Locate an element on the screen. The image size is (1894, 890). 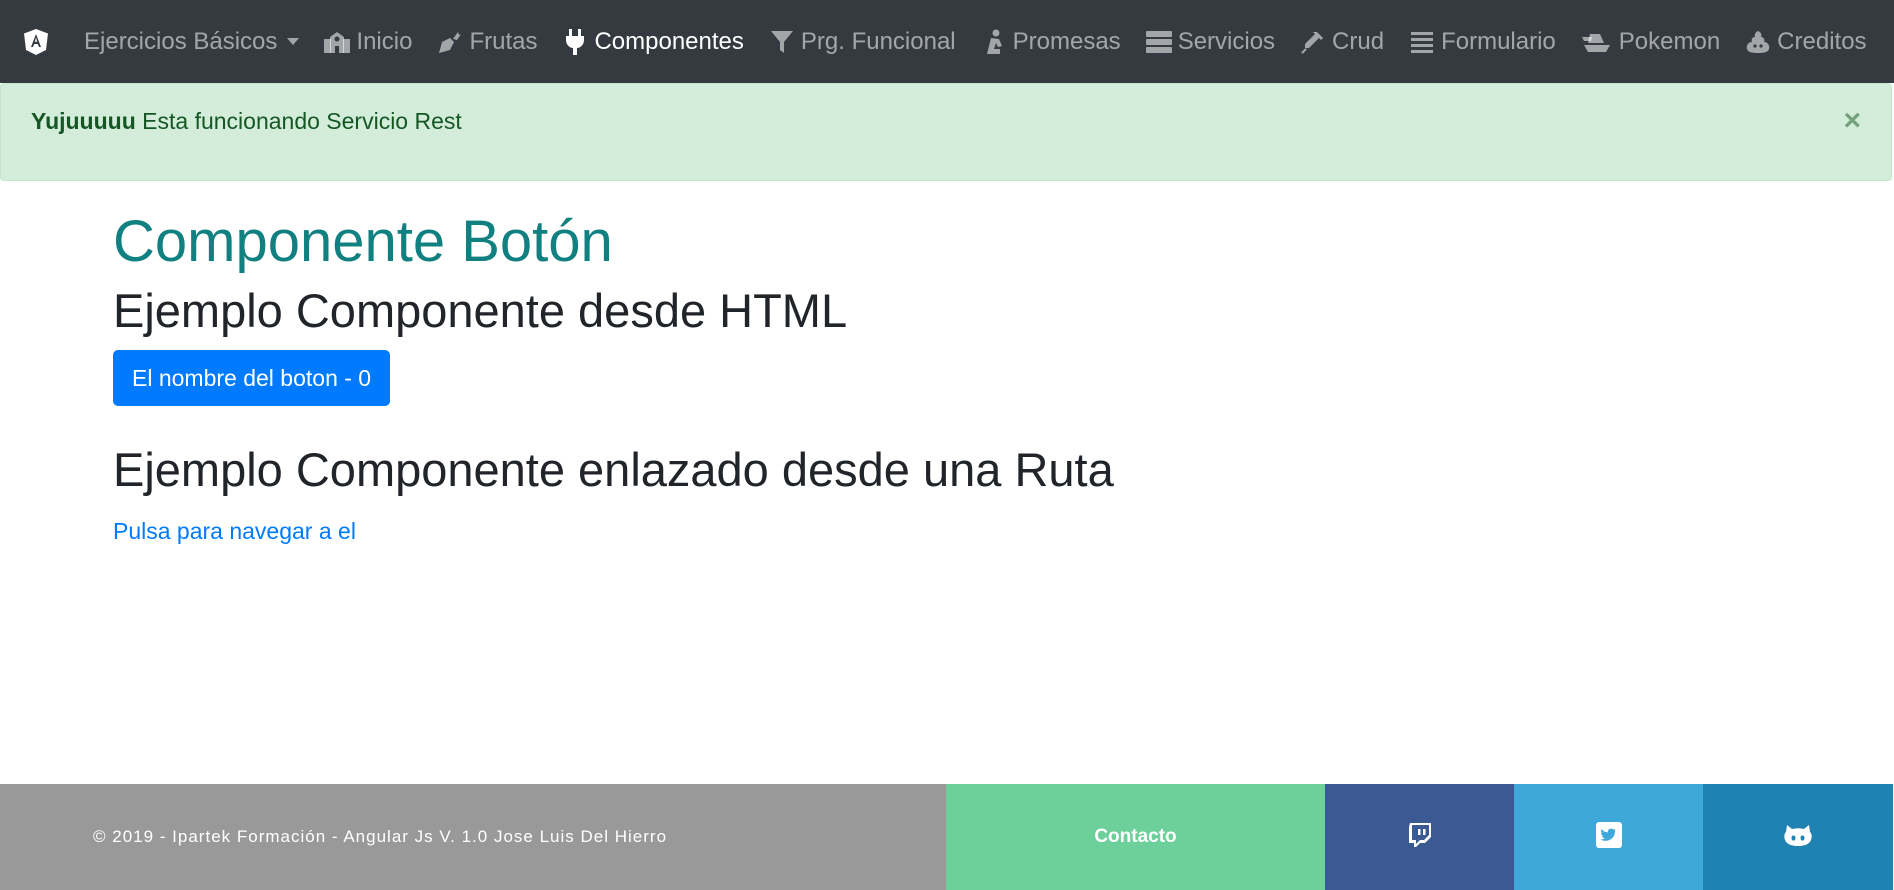
component-button: El nombre del boton - 0 is located at coordinates (252, 377).